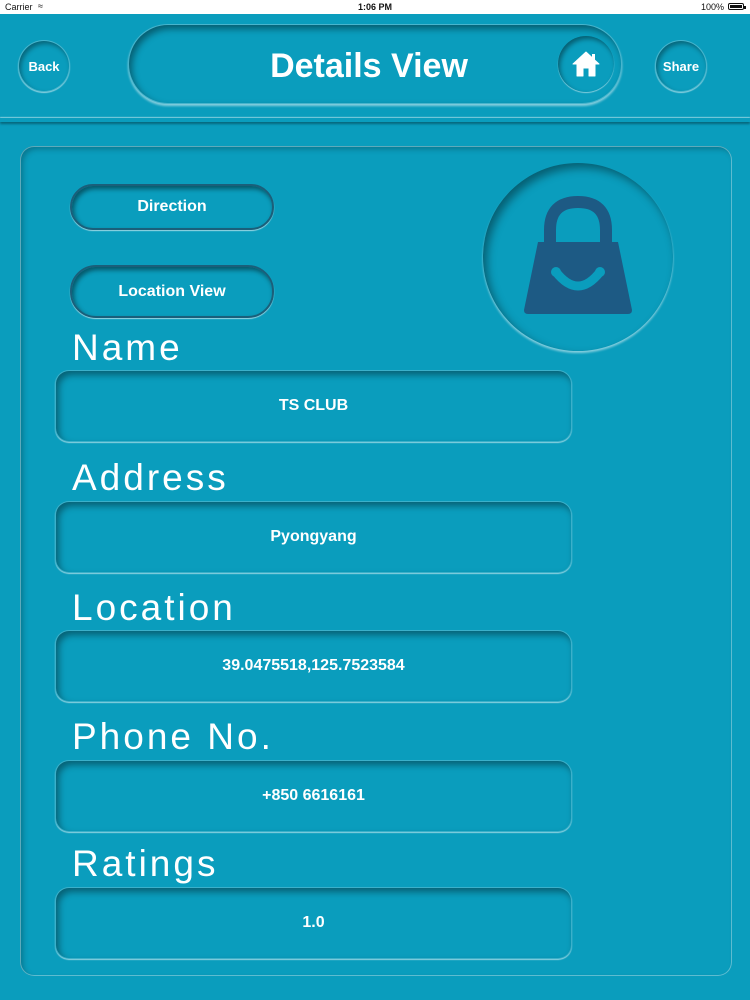  Describe the element at coordinates (375, 120) in the screenshot. I see `header-divider` at that location.